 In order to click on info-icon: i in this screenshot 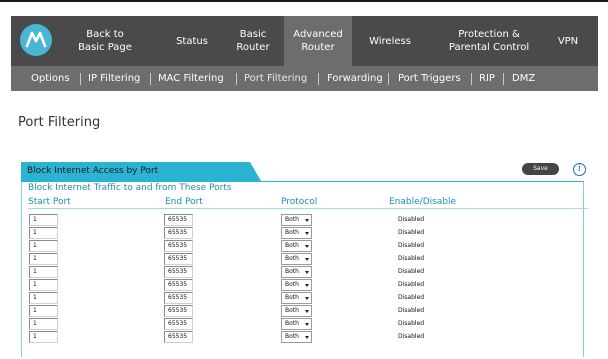, I will do `click(579, 169)`.